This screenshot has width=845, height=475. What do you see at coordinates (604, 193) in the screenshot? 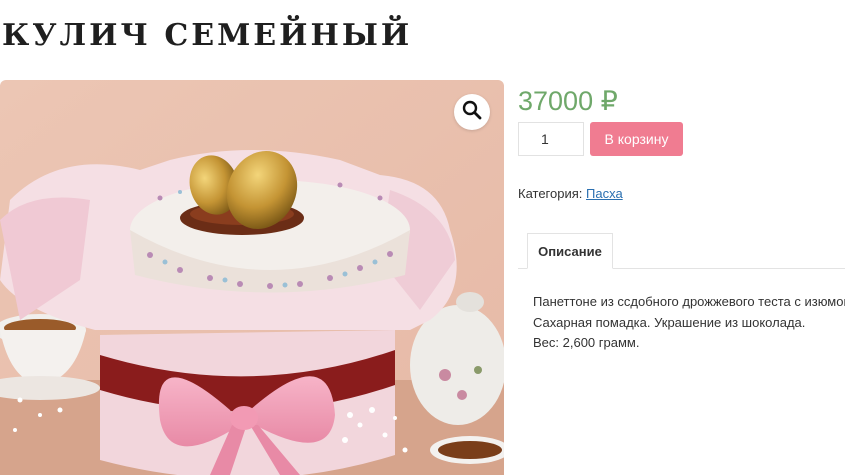
I see `category-link: Пасха` at bounding box center [604, 193].